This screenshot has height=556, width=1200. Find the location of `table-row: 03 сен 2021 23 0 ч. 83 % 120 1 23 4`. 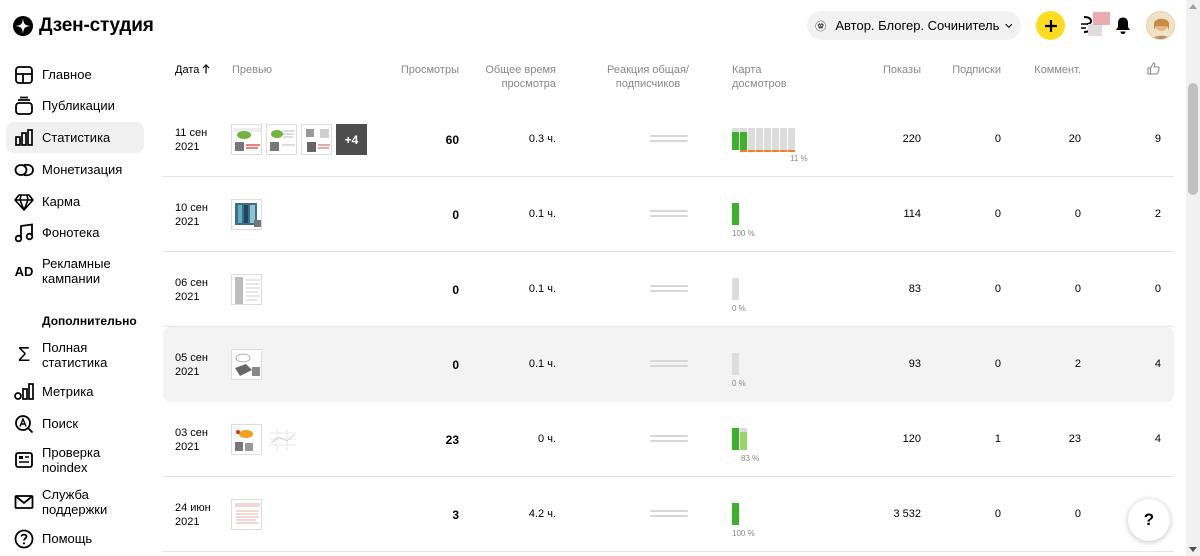

table-row: 03 сен 2021 23 0 ч. 83 % 120 1 23 4 is located at coordinates (668, 439).